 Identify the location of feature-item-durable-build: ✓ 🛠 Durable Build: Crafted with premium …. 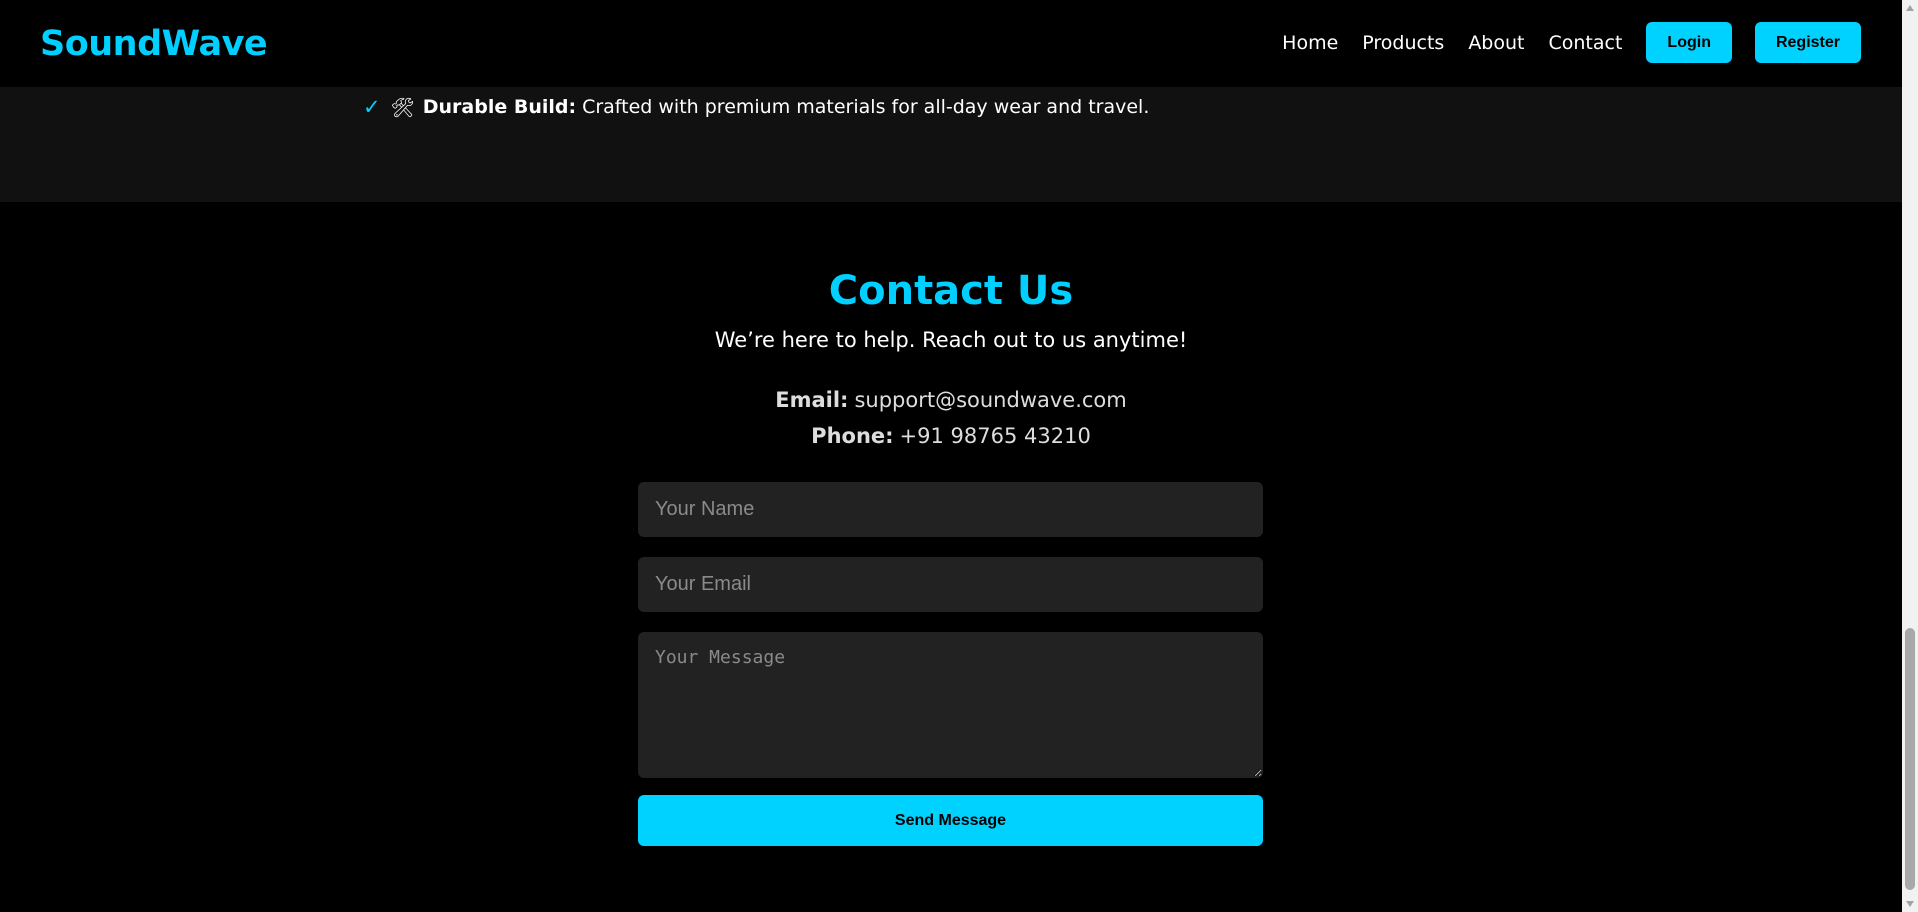
(756, 107).